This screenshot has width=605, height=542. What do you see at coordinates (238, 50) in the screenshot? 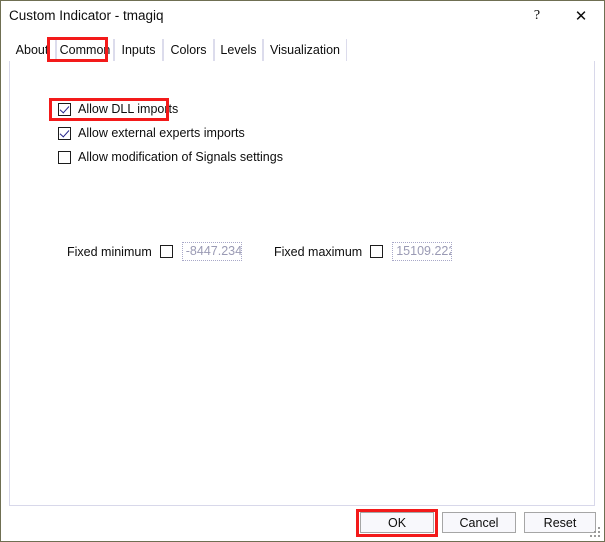
I see `tab-levels: Levels` at bounding box center [238, 50].